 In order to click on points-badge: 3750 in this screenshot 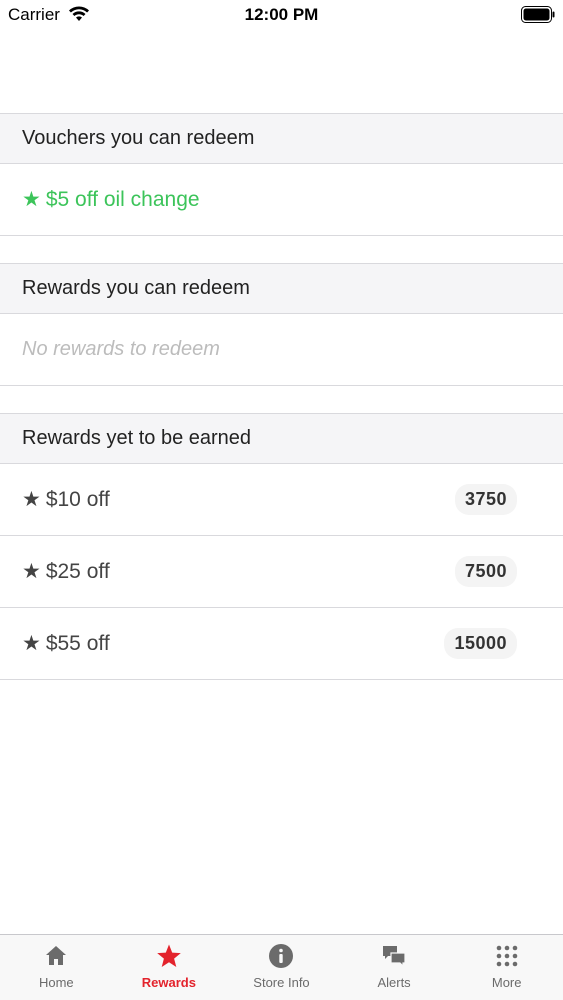, I will do `click(485, 499)`.